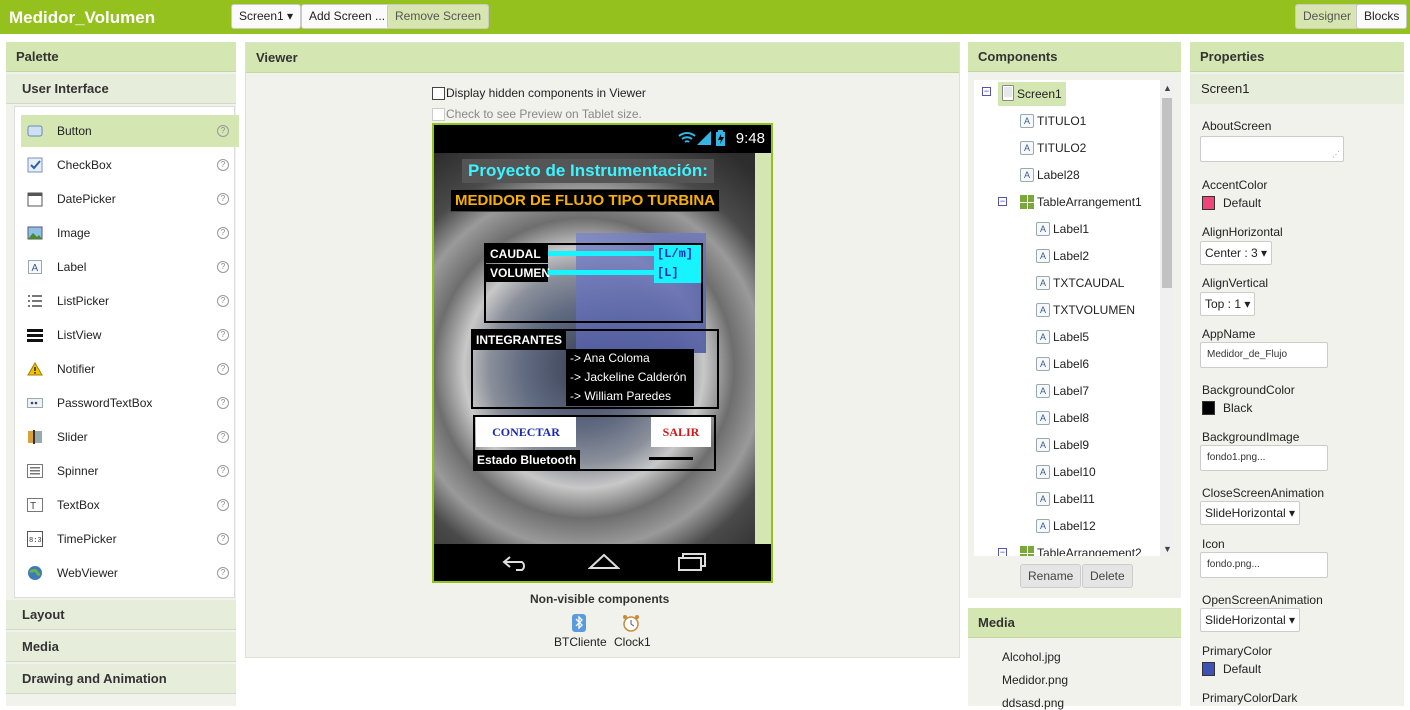  What do you see at coordinates (1237, 408) in the screenshot?
I see `background-color-value: Black` at bounding box center [1237, 408].